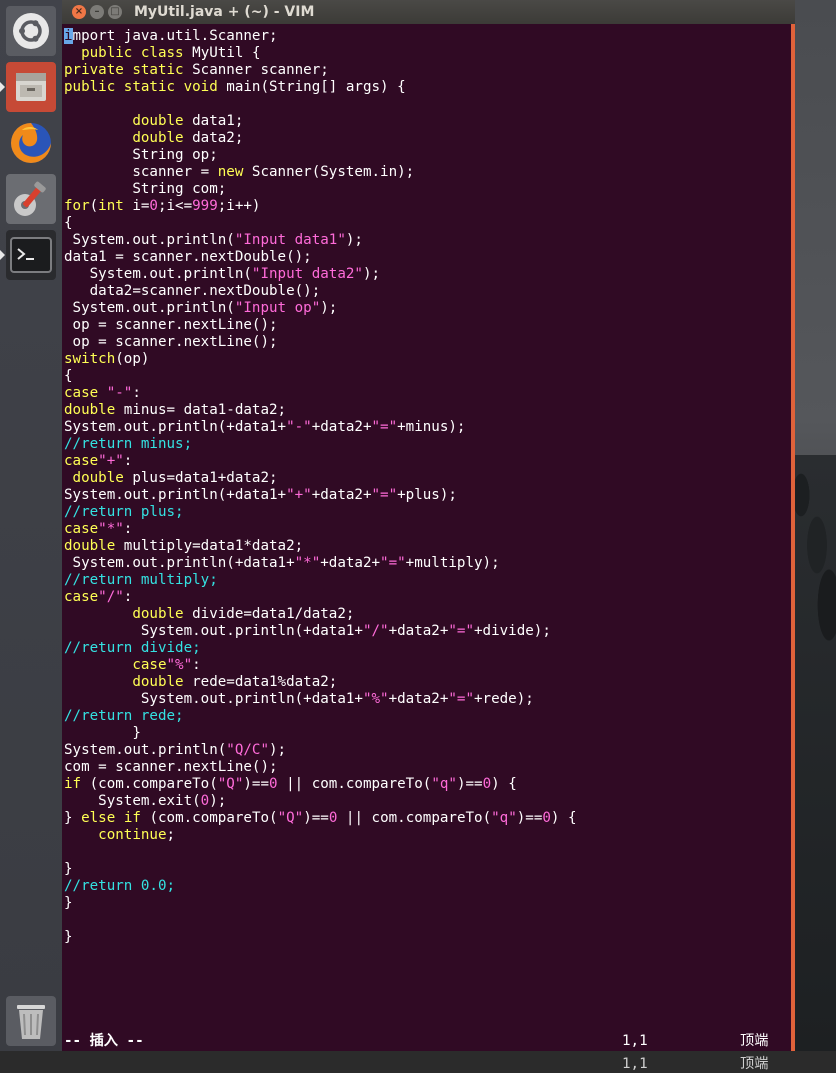 Image resolution: width=836 pixels, height=1073 pixels. Describe the element at coordinates (320, 886) in the screenshot. I see `code-line: //return 0.0;` at that location.